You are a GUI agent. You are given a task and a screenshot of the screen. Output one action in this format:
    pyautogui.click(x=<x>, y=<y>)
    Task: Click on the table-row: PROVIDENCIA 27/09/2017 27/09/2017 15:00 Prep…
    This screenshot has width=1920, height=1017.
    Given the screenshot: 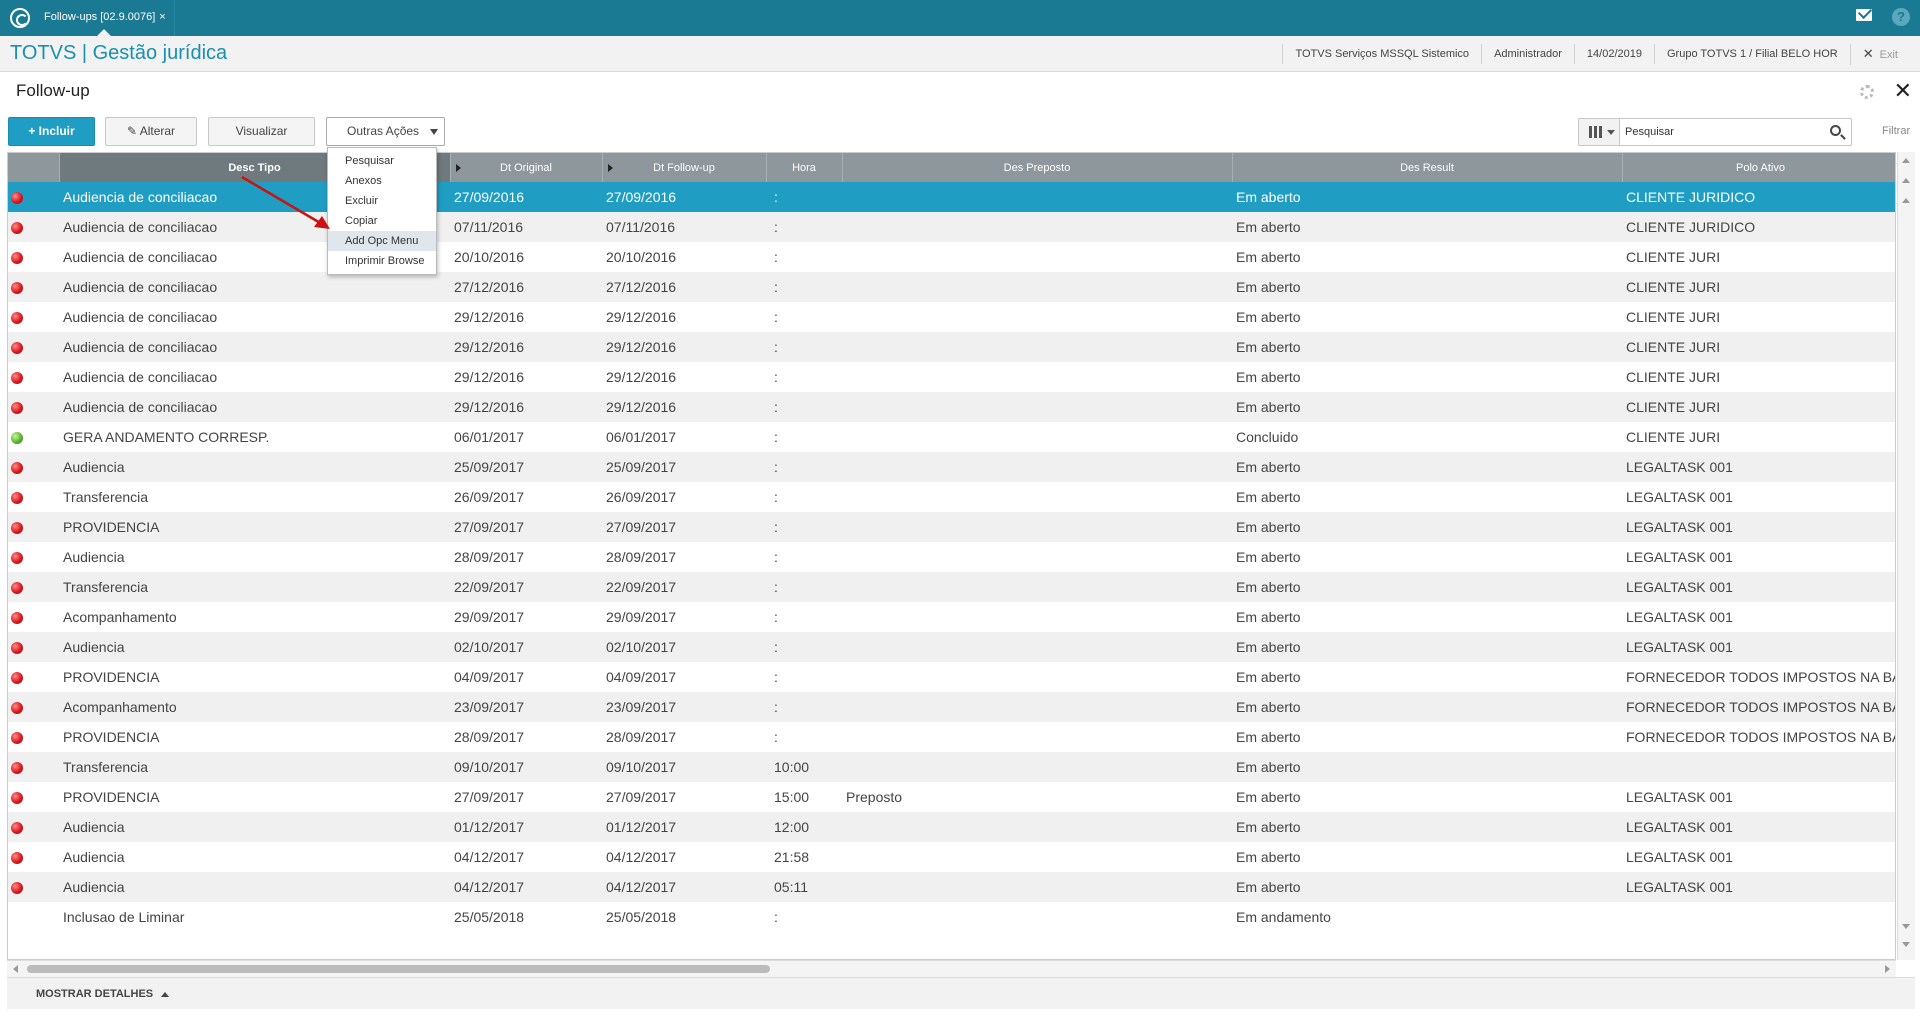 What is the action you would take?
    pyautogui.click(x=951, y=797)
    